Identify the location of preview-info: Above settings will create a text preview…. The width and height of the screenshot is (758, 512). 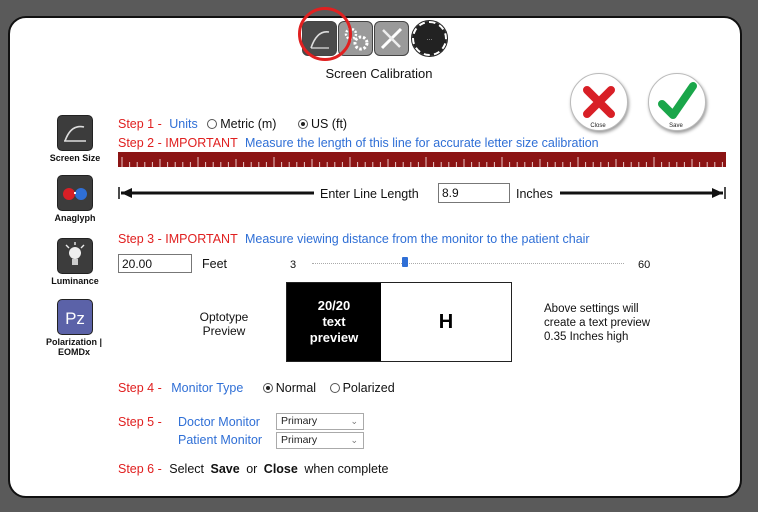
(597, 323).